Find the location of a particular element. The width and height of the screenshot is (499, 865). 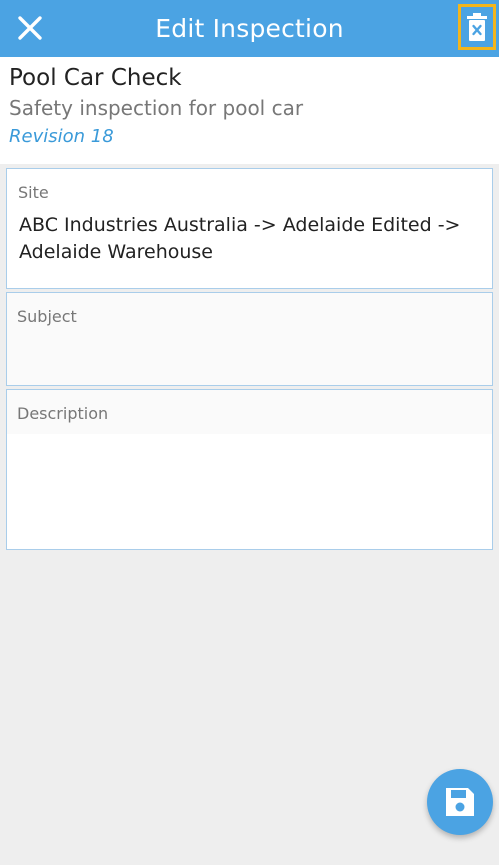

revision-link: Revision 18 is located at coordinates (249, 137).